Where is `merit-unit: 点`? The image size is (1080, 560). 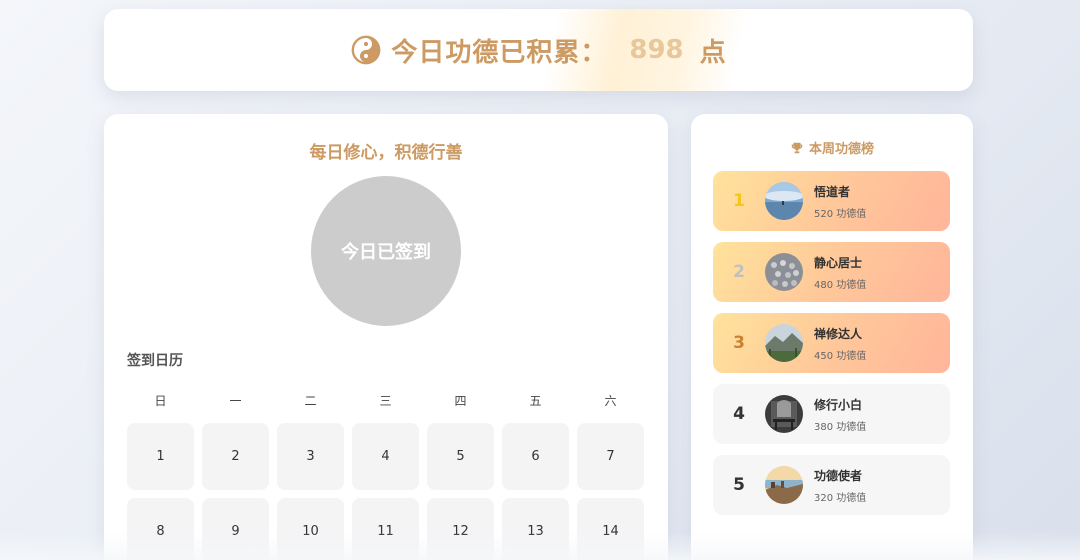
merit-unit: 点 is located at coordinates (712, 52).